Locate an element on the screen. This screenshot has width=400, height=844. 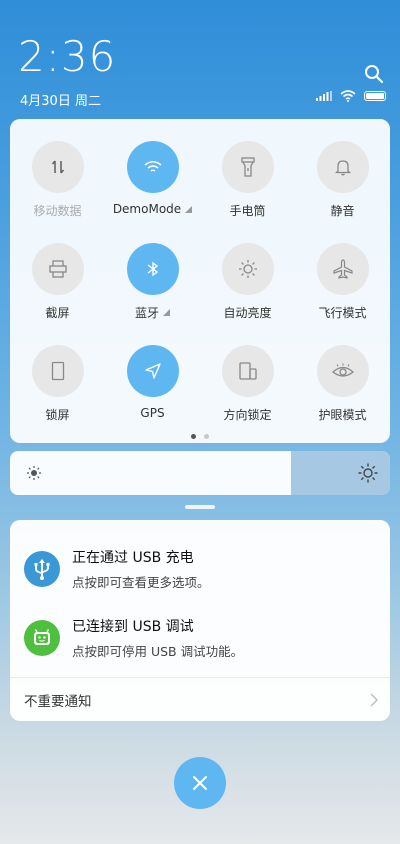
android-icon is located at coordinates (42, 637).